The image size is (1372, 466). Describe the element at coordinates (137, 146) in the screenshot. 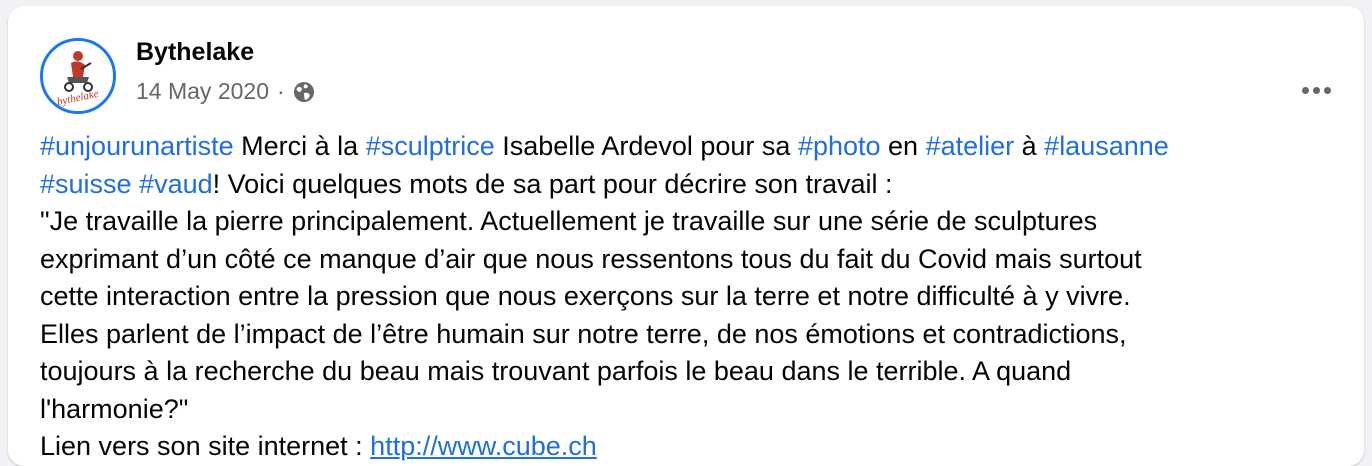

I see `hashtag-unjourunartiste: #unjourunartiste` at that location.